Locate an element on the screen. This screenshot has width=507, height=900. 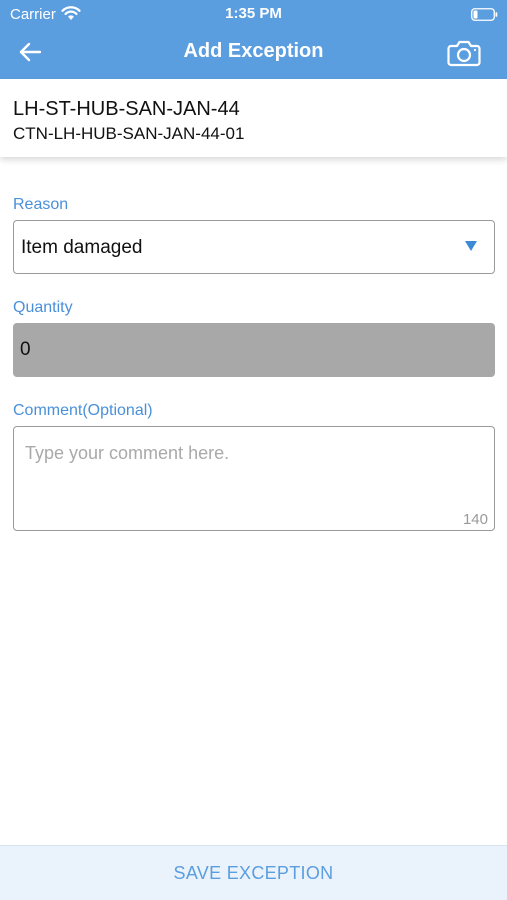
battery-icon is located at coordinates (484, 14).